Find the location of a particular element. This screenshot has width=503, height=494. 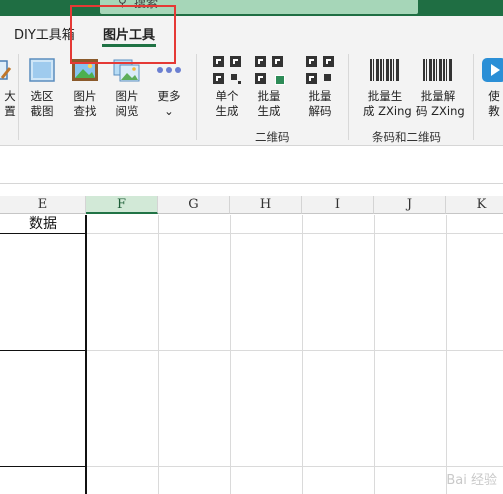

image-find-button: 图片 查找 is located at coordinates (85, 87).